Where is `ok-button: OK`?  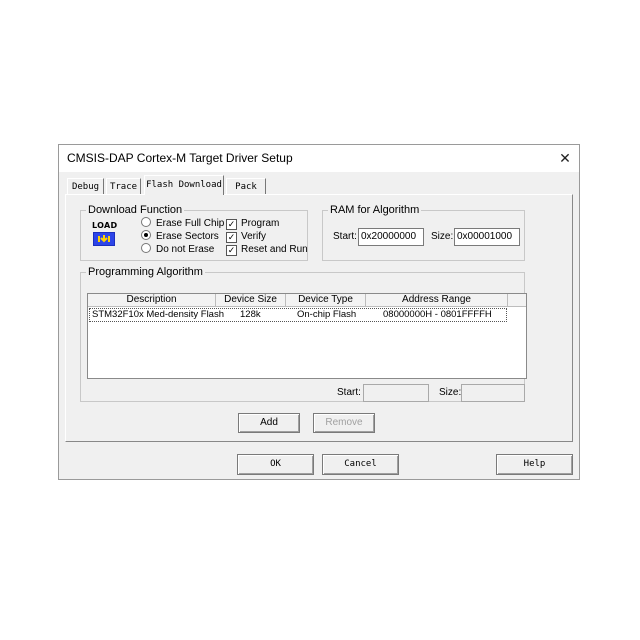 ok-button: OK is located at coordinates (275, 464).